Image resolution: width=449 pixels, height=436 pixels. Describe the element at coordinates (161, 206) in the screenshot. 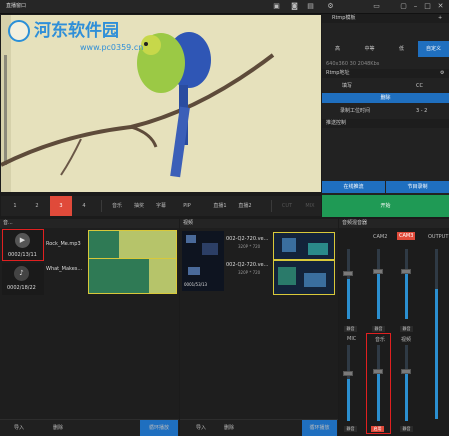

I see `mode-subtitle-button: 字幕` at that location.